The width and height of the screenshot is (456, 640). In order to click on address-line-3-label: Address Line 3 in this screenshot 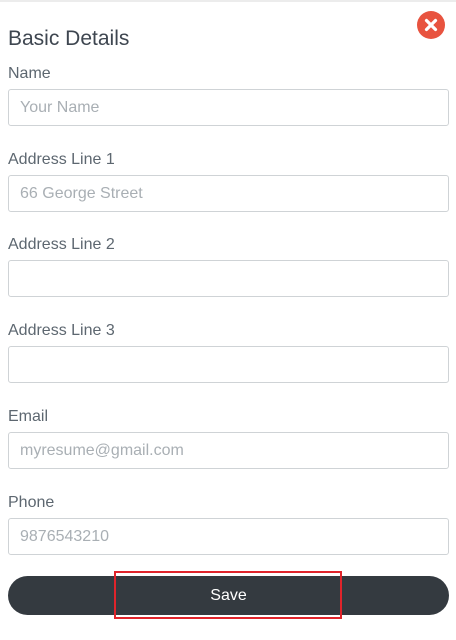, I will do `click(61, 330)`.